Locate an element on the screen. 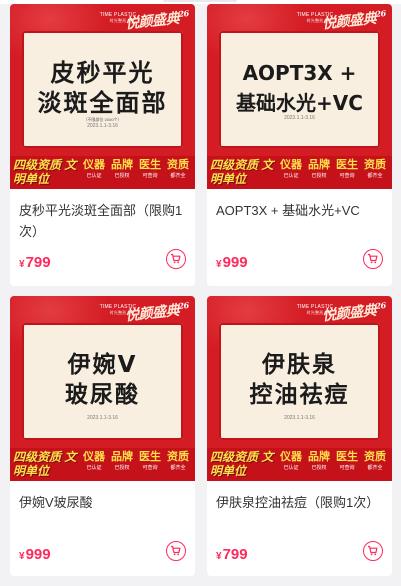 The width and height of the screenshot is (401, 586). product-title: 皮秒平光淡斑全面部（限购1次） is located at coordinates (104, 221).